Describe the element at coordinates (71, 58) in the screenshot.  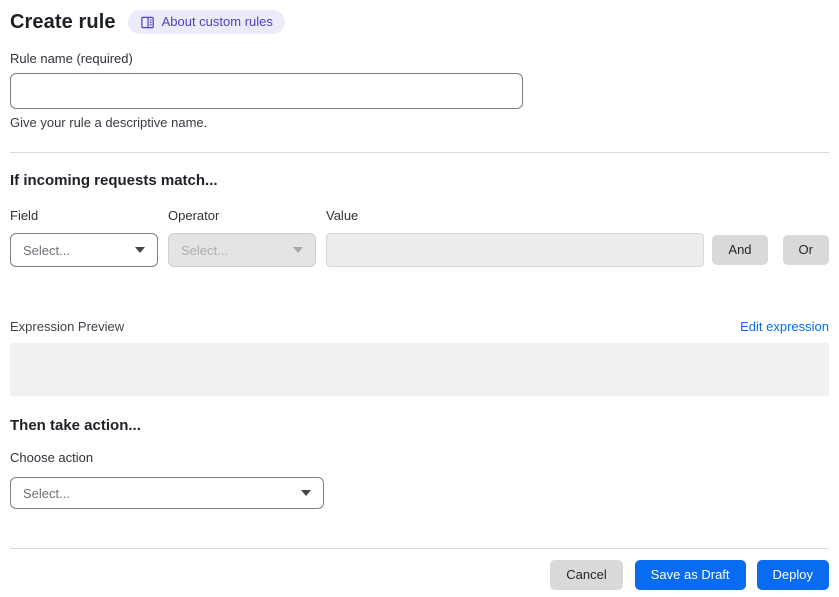
I see `rule-name-label: Rule name (required)` at that location.